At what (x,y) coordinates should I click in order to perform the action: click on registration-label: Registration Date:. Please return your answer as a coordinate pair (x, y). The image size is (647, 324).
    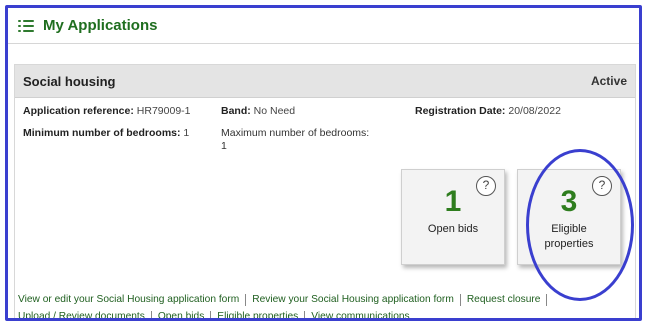
    Looking at the image, I should click on (460, 111).